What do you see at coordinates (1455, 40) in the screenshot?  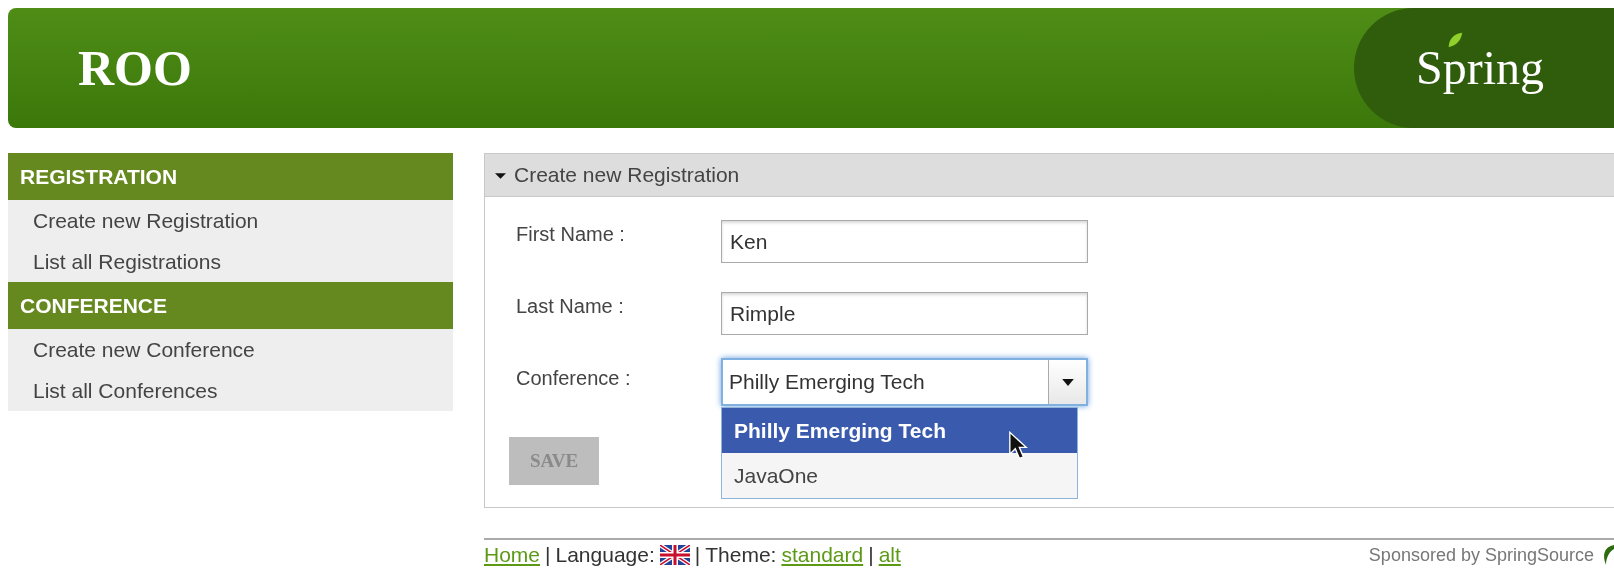 I see `leaf-icon` at bounding box center [1455, 40].